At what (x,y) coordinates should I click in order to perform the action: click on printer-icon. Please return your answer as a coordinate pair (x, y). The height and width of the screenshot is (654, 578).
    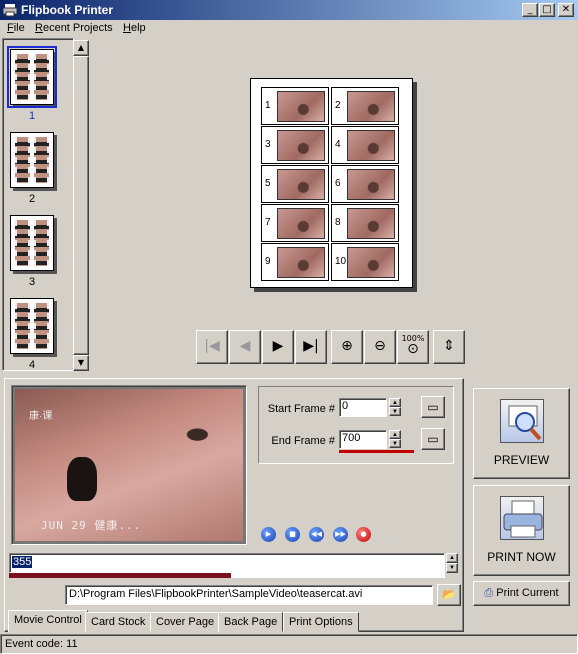
    Looking at the image, I should click on (521, 518).